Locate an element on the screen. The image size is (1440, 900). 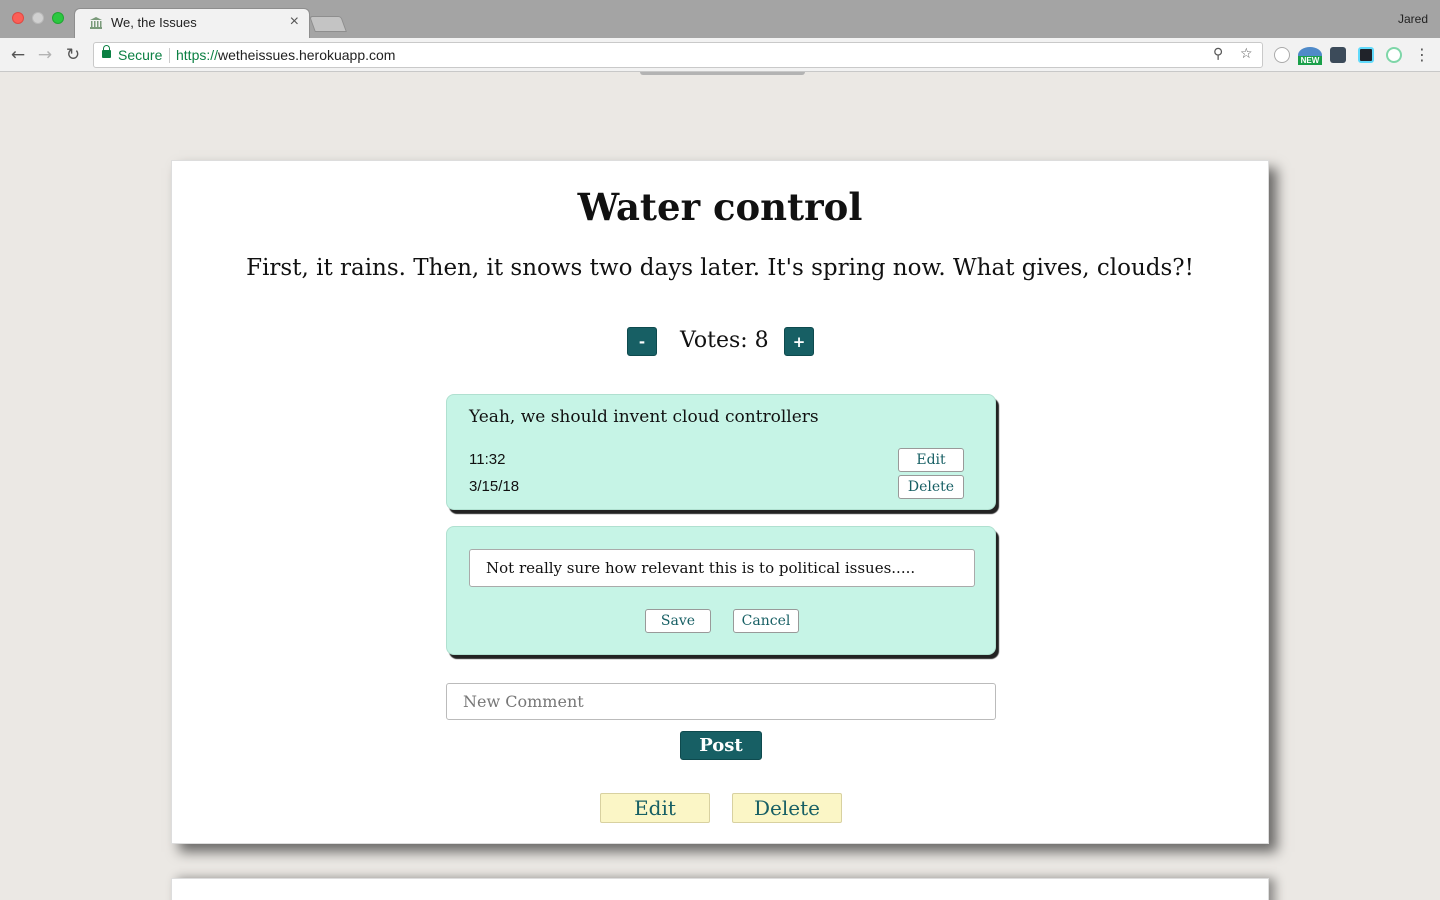
extension-new-icon: NEW is located at coordinates (1310, 56).